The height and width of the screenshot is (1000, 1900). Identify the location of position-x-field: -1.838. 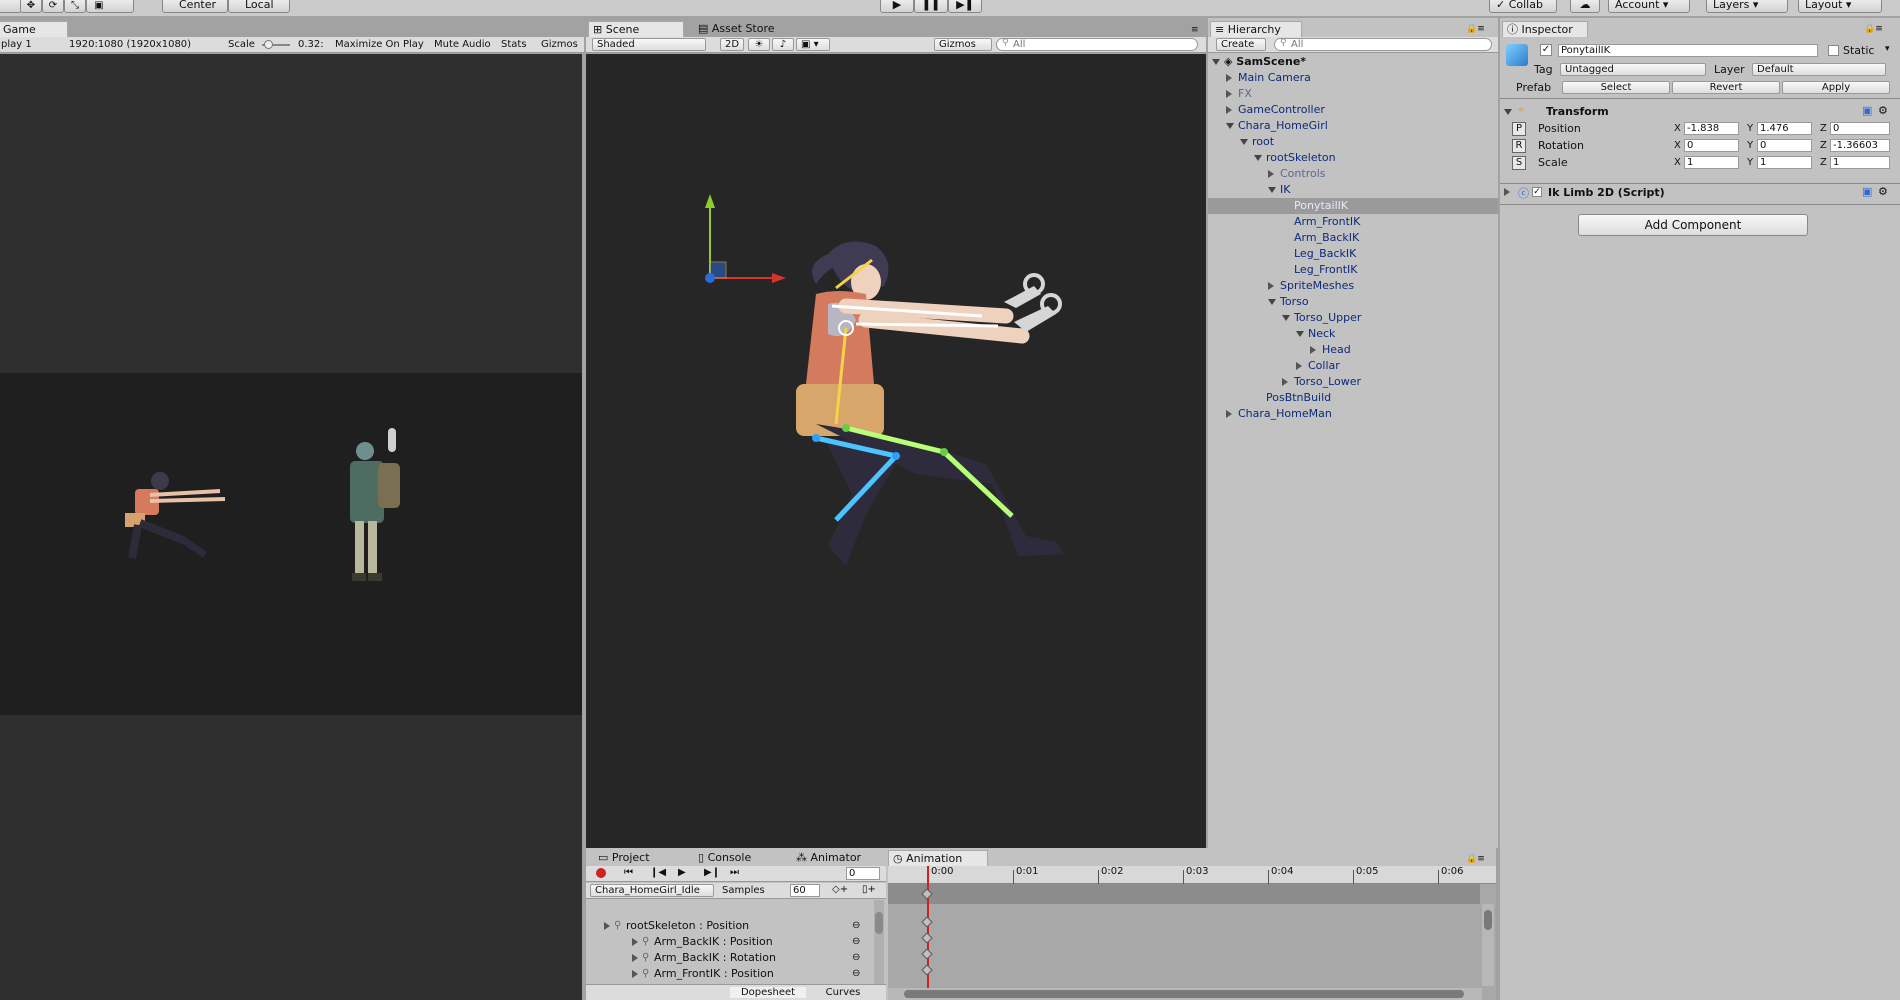
(1711, 128).